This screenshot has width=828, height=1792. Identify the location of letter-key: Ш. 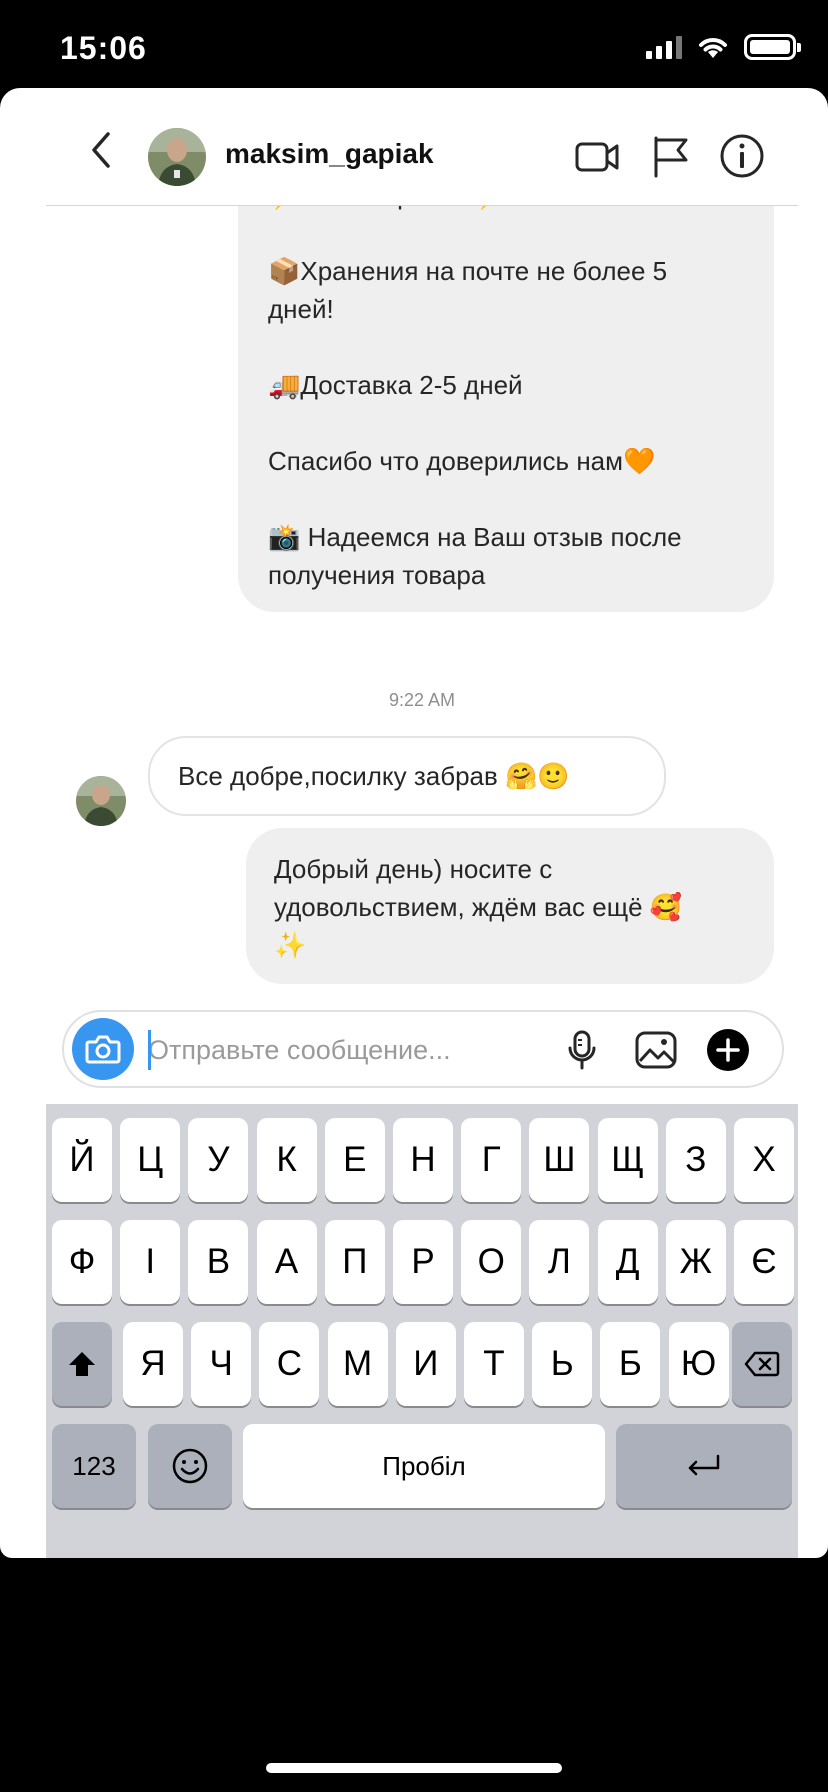
(559, 1160).